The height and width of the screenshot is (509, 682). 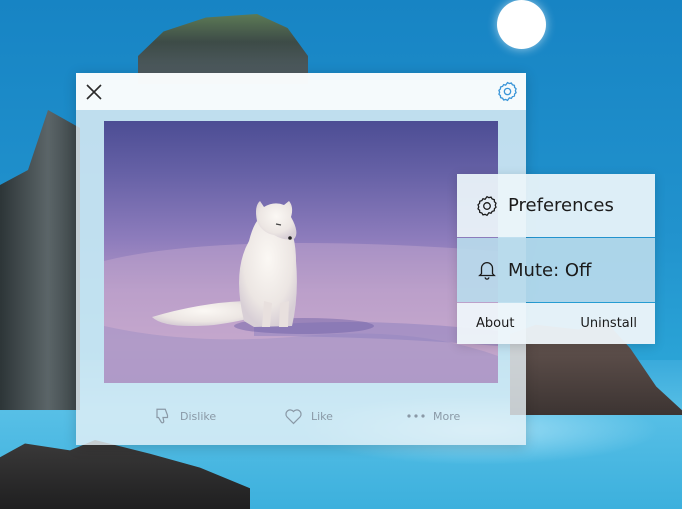 What do you see at coordinates (198, 416) in the screenshot?
I see `dislike-label: Dislike` at bounding box center [198, 416].